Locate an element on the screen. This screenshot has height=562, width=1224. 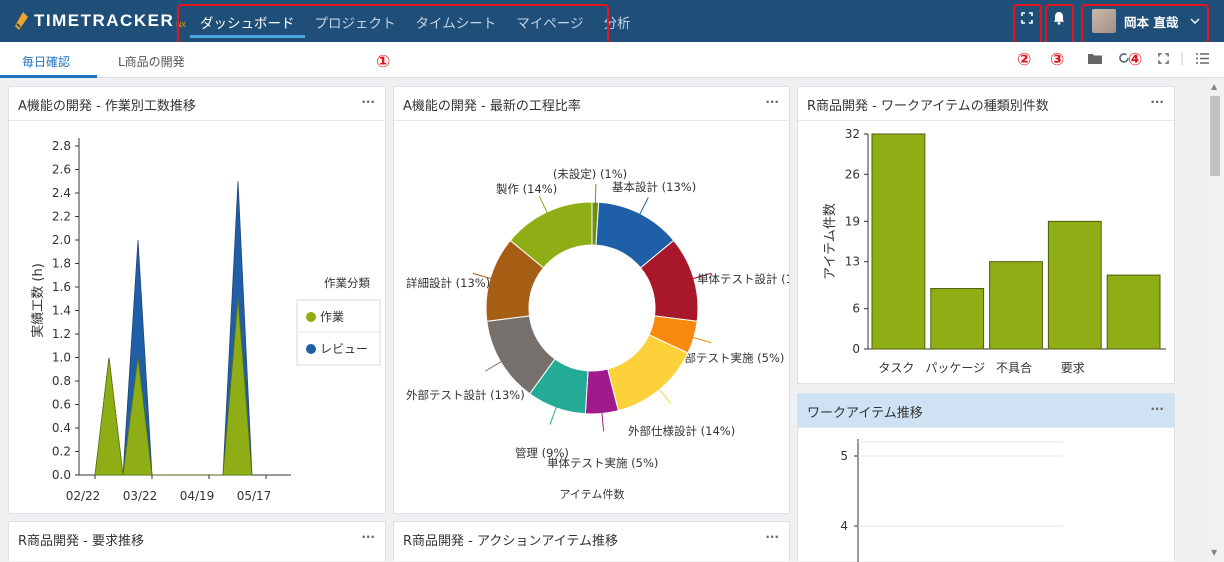
y-tick-label: 2.4 is located at coordinates (61, 193).